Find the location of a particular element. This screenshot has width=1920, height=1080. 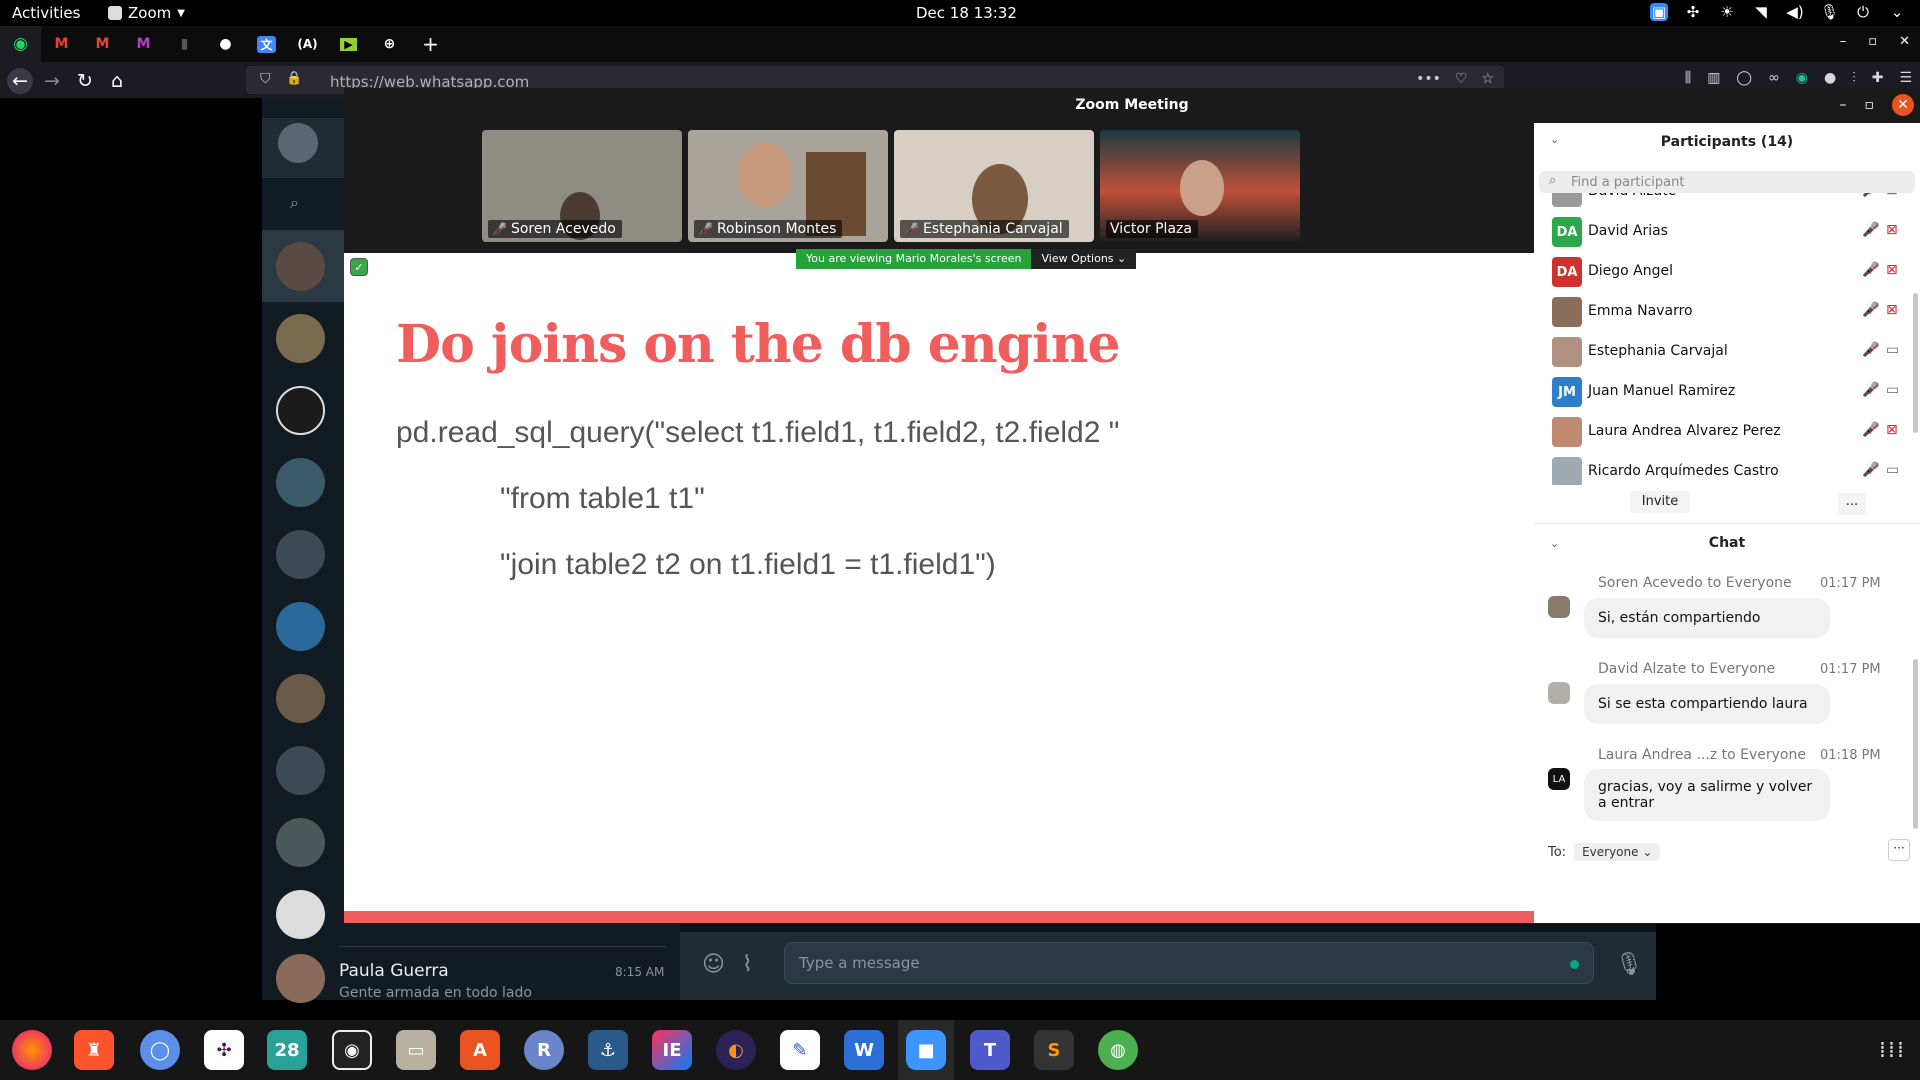

bookmark-star-icon: ☆ is located at coordinates (1487, 79).